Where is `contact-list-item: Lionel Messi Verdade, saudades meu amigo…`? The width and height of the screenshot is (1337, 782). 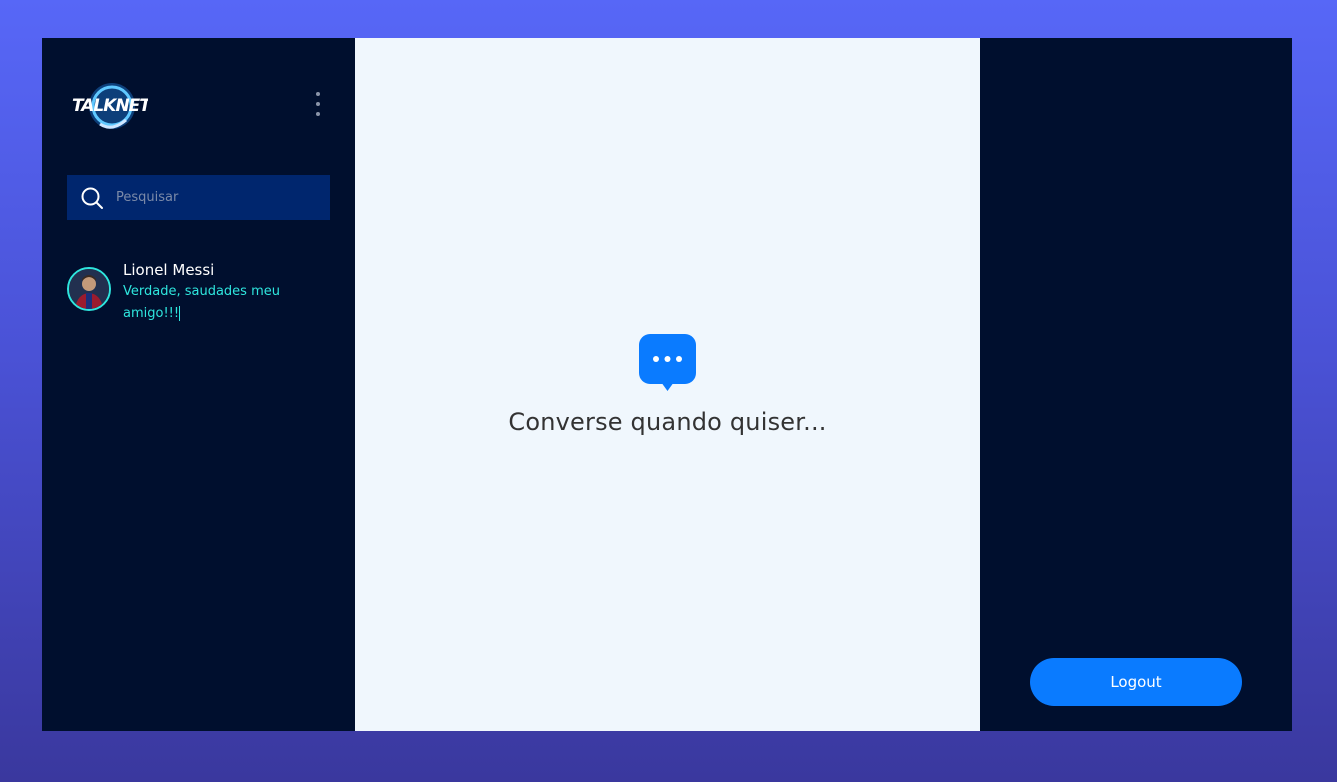
contact-list-item: Lionel Messi Verdade, saudades meu amigo… is located at coordinates (198, 291).